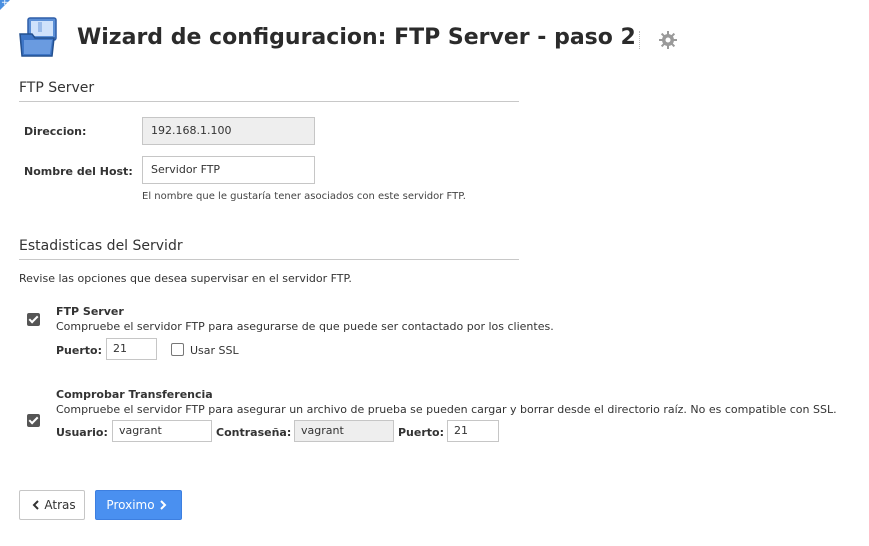  What do you see at coordinates (473, 431) in the screenshot?
I see `transfer-port-field: 21` at bounding box center [473, 431].